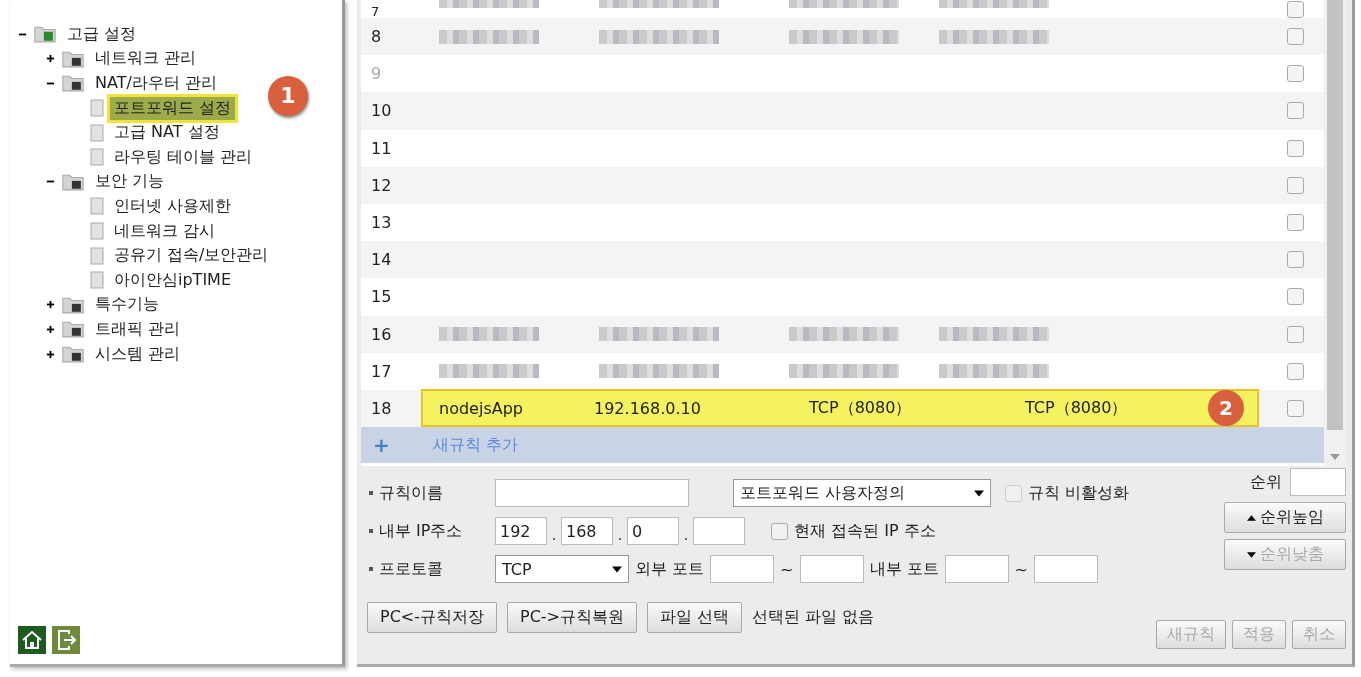  I want to click on tree-item: 보안 기능, so click(130, 182).